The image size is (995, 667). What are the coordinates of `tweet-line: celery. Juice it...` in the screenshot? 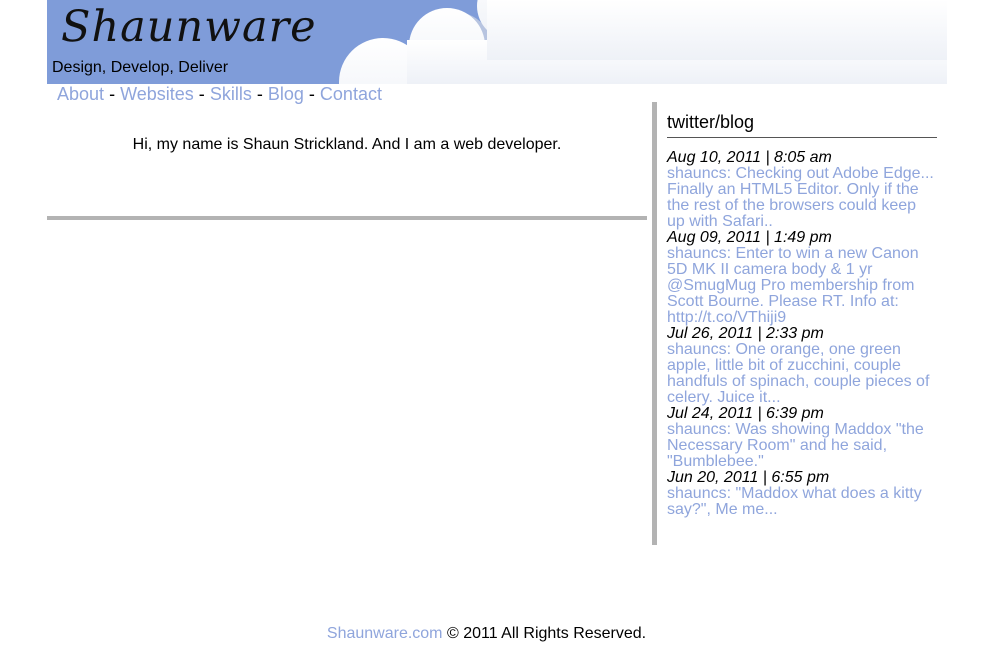 It's located at (724, 397).